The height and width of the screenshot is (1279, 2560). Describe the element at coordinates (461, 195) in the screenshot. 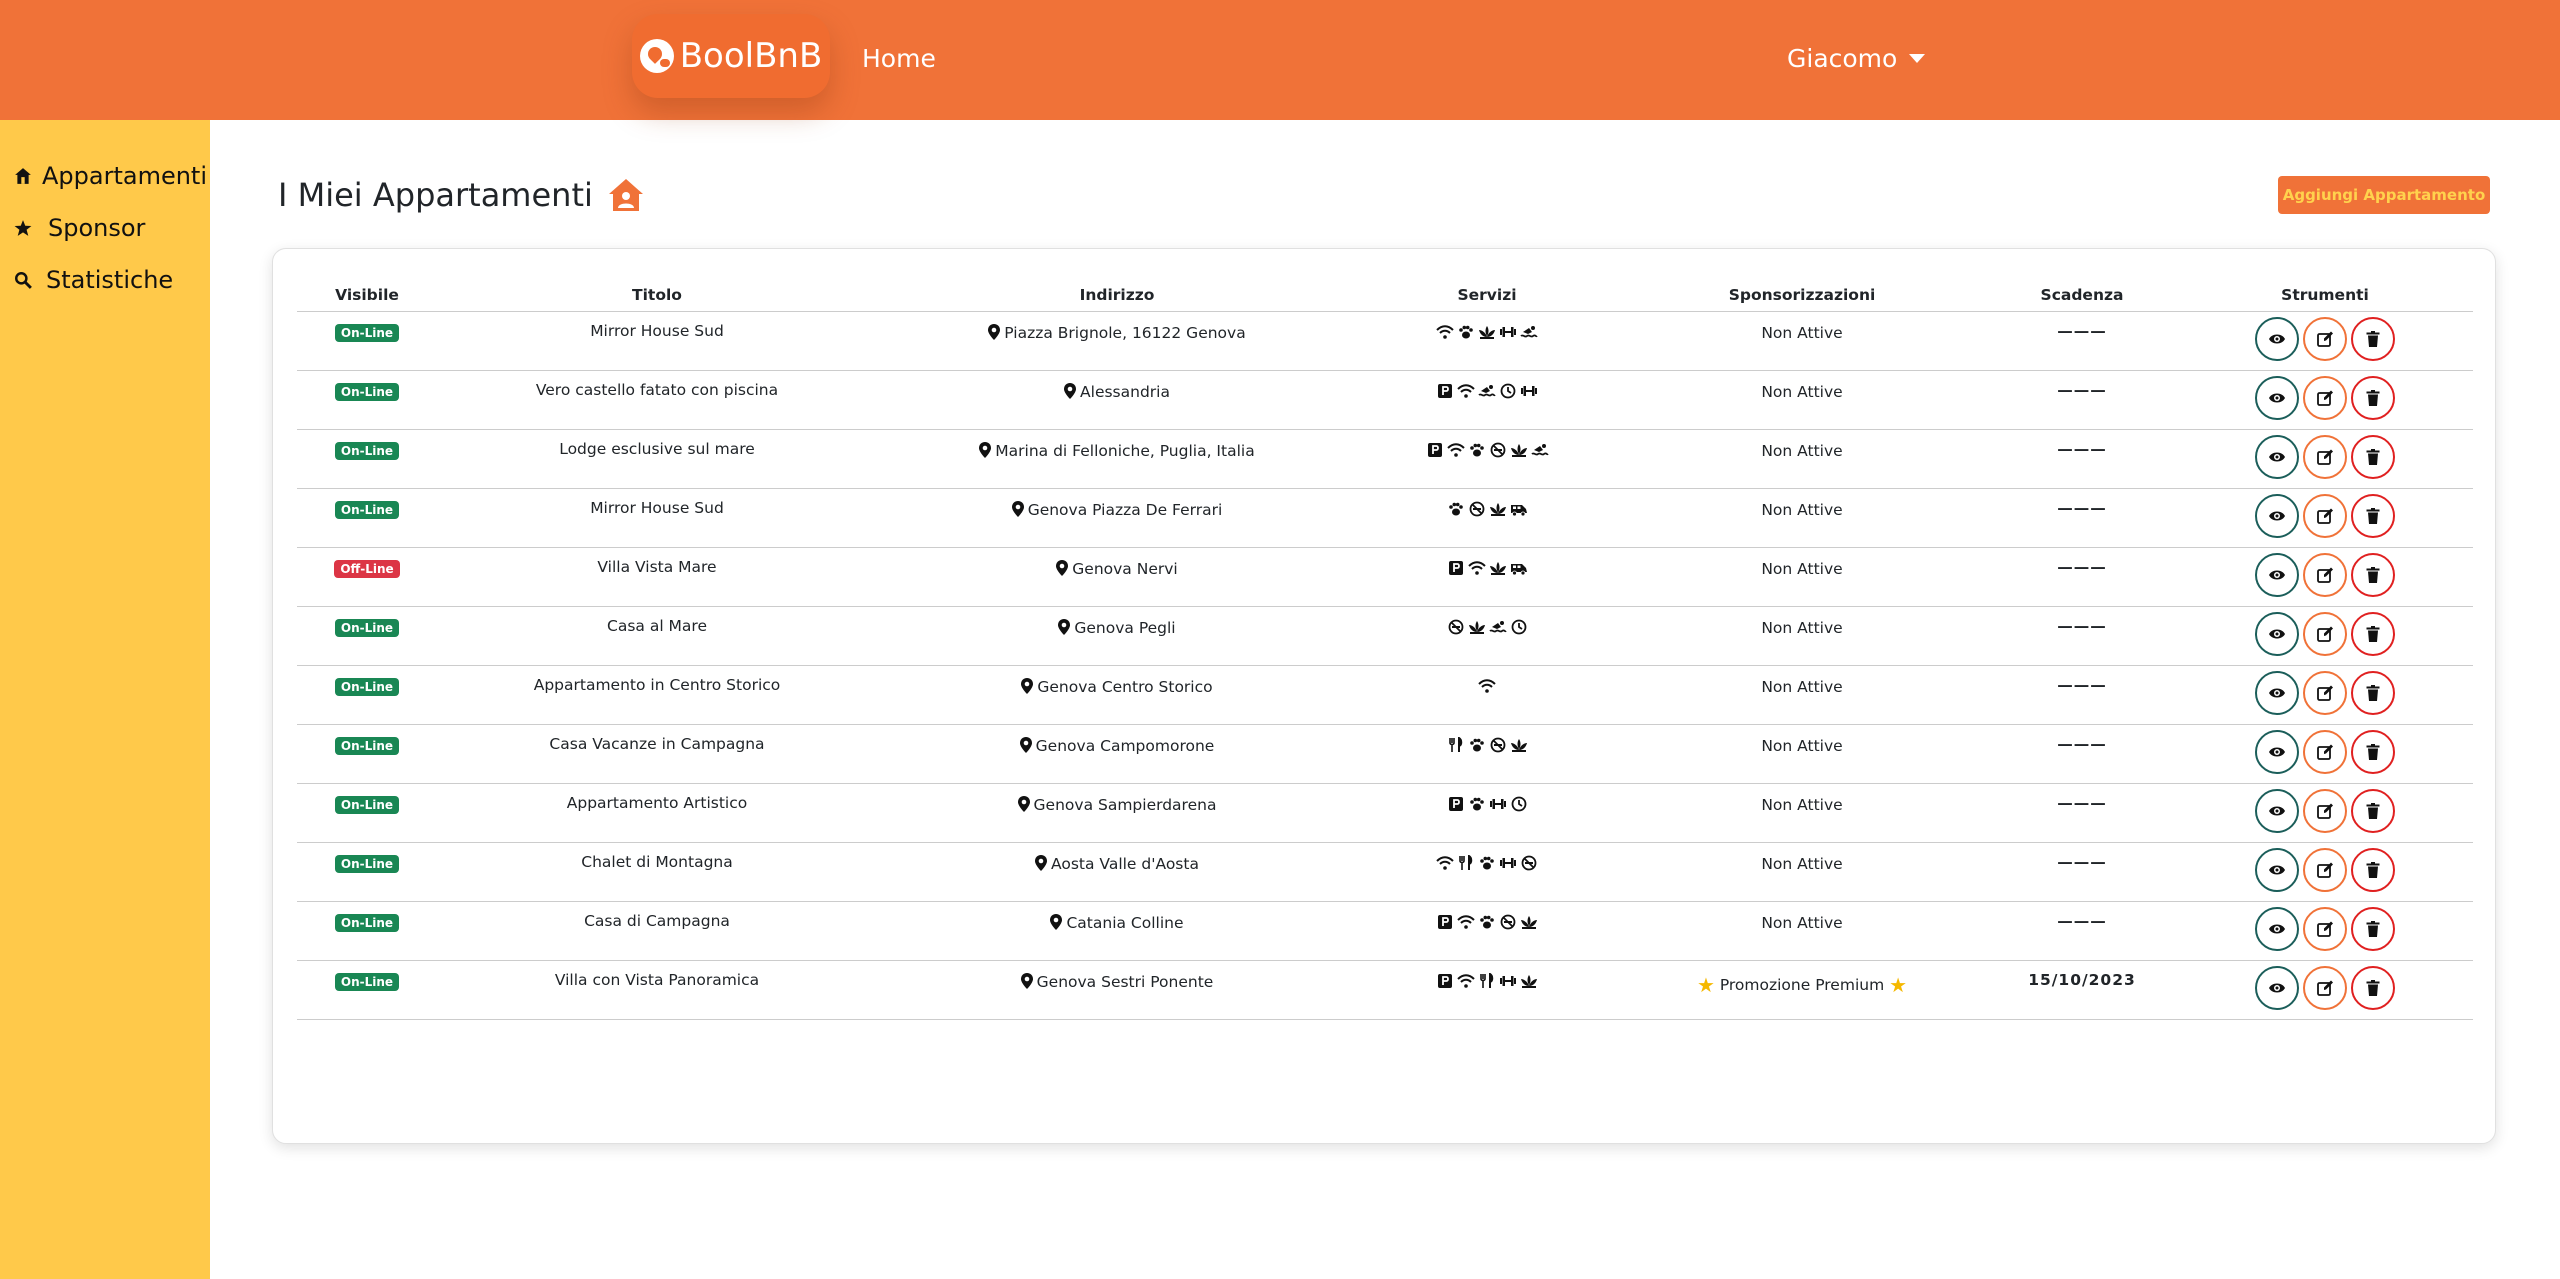

I see `page-title: I Miei Appartamenti` at that location.